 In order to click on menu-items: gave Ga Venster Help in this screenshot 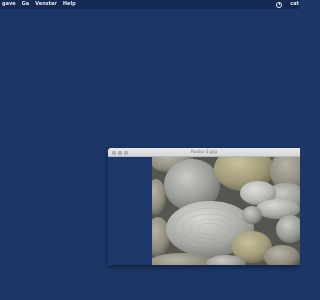, I will do `click(38, 4)`.